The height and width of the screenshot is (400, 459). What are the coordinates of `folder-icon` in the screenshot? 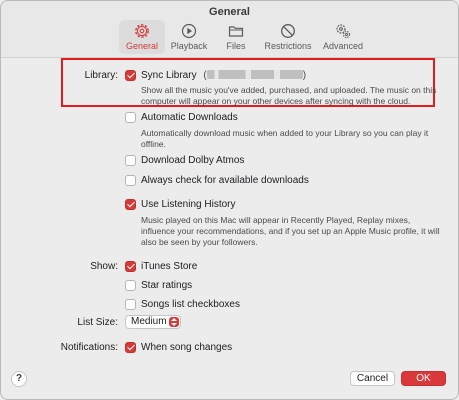 It's located at (236, 31).